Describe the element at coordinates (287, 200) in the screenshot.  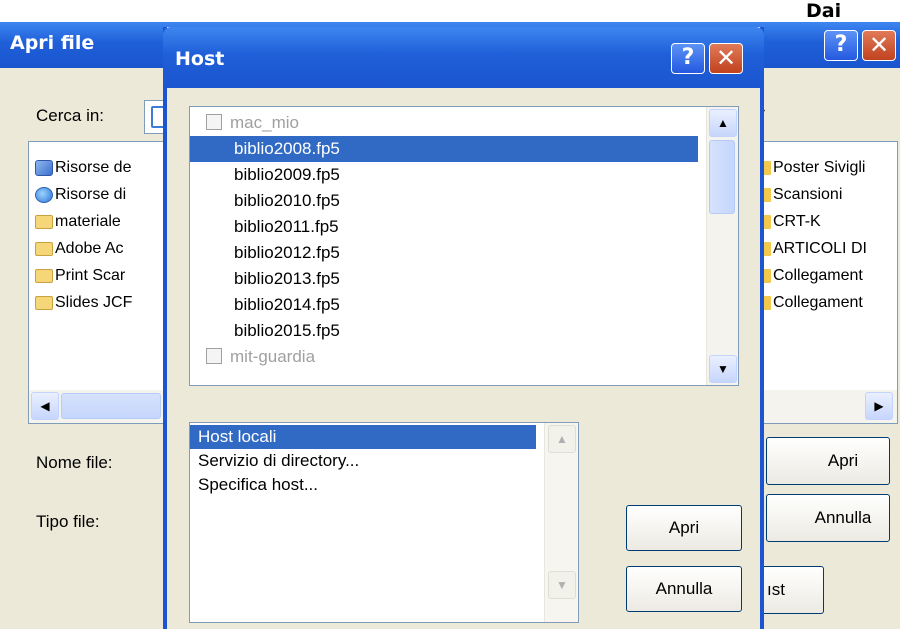
I see `host-file-label: biblio2010.fp5` at that location.